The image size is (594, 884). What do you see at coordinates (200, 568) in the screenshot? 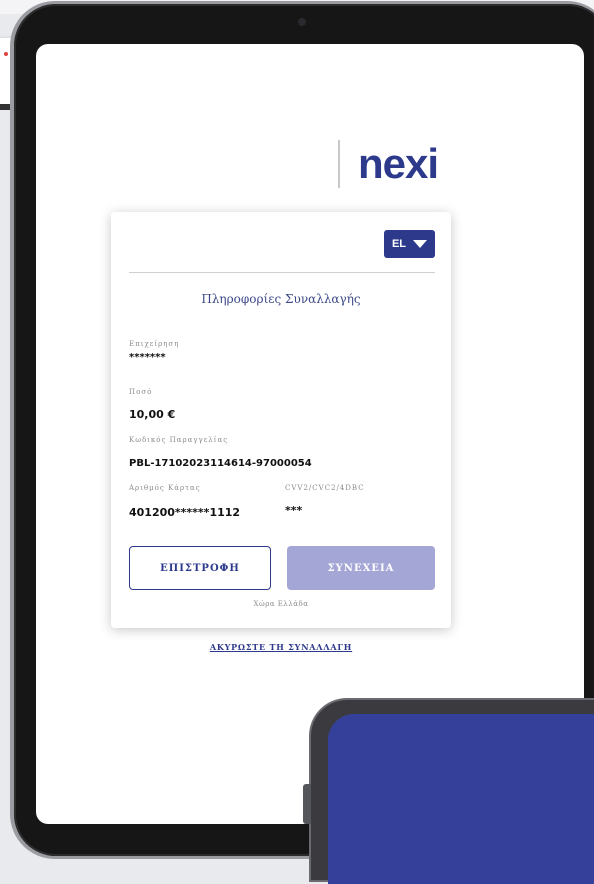
I see `back-button: ΕΠΙΣΤΡΟΦΗ` at bounding box center [200, 568].